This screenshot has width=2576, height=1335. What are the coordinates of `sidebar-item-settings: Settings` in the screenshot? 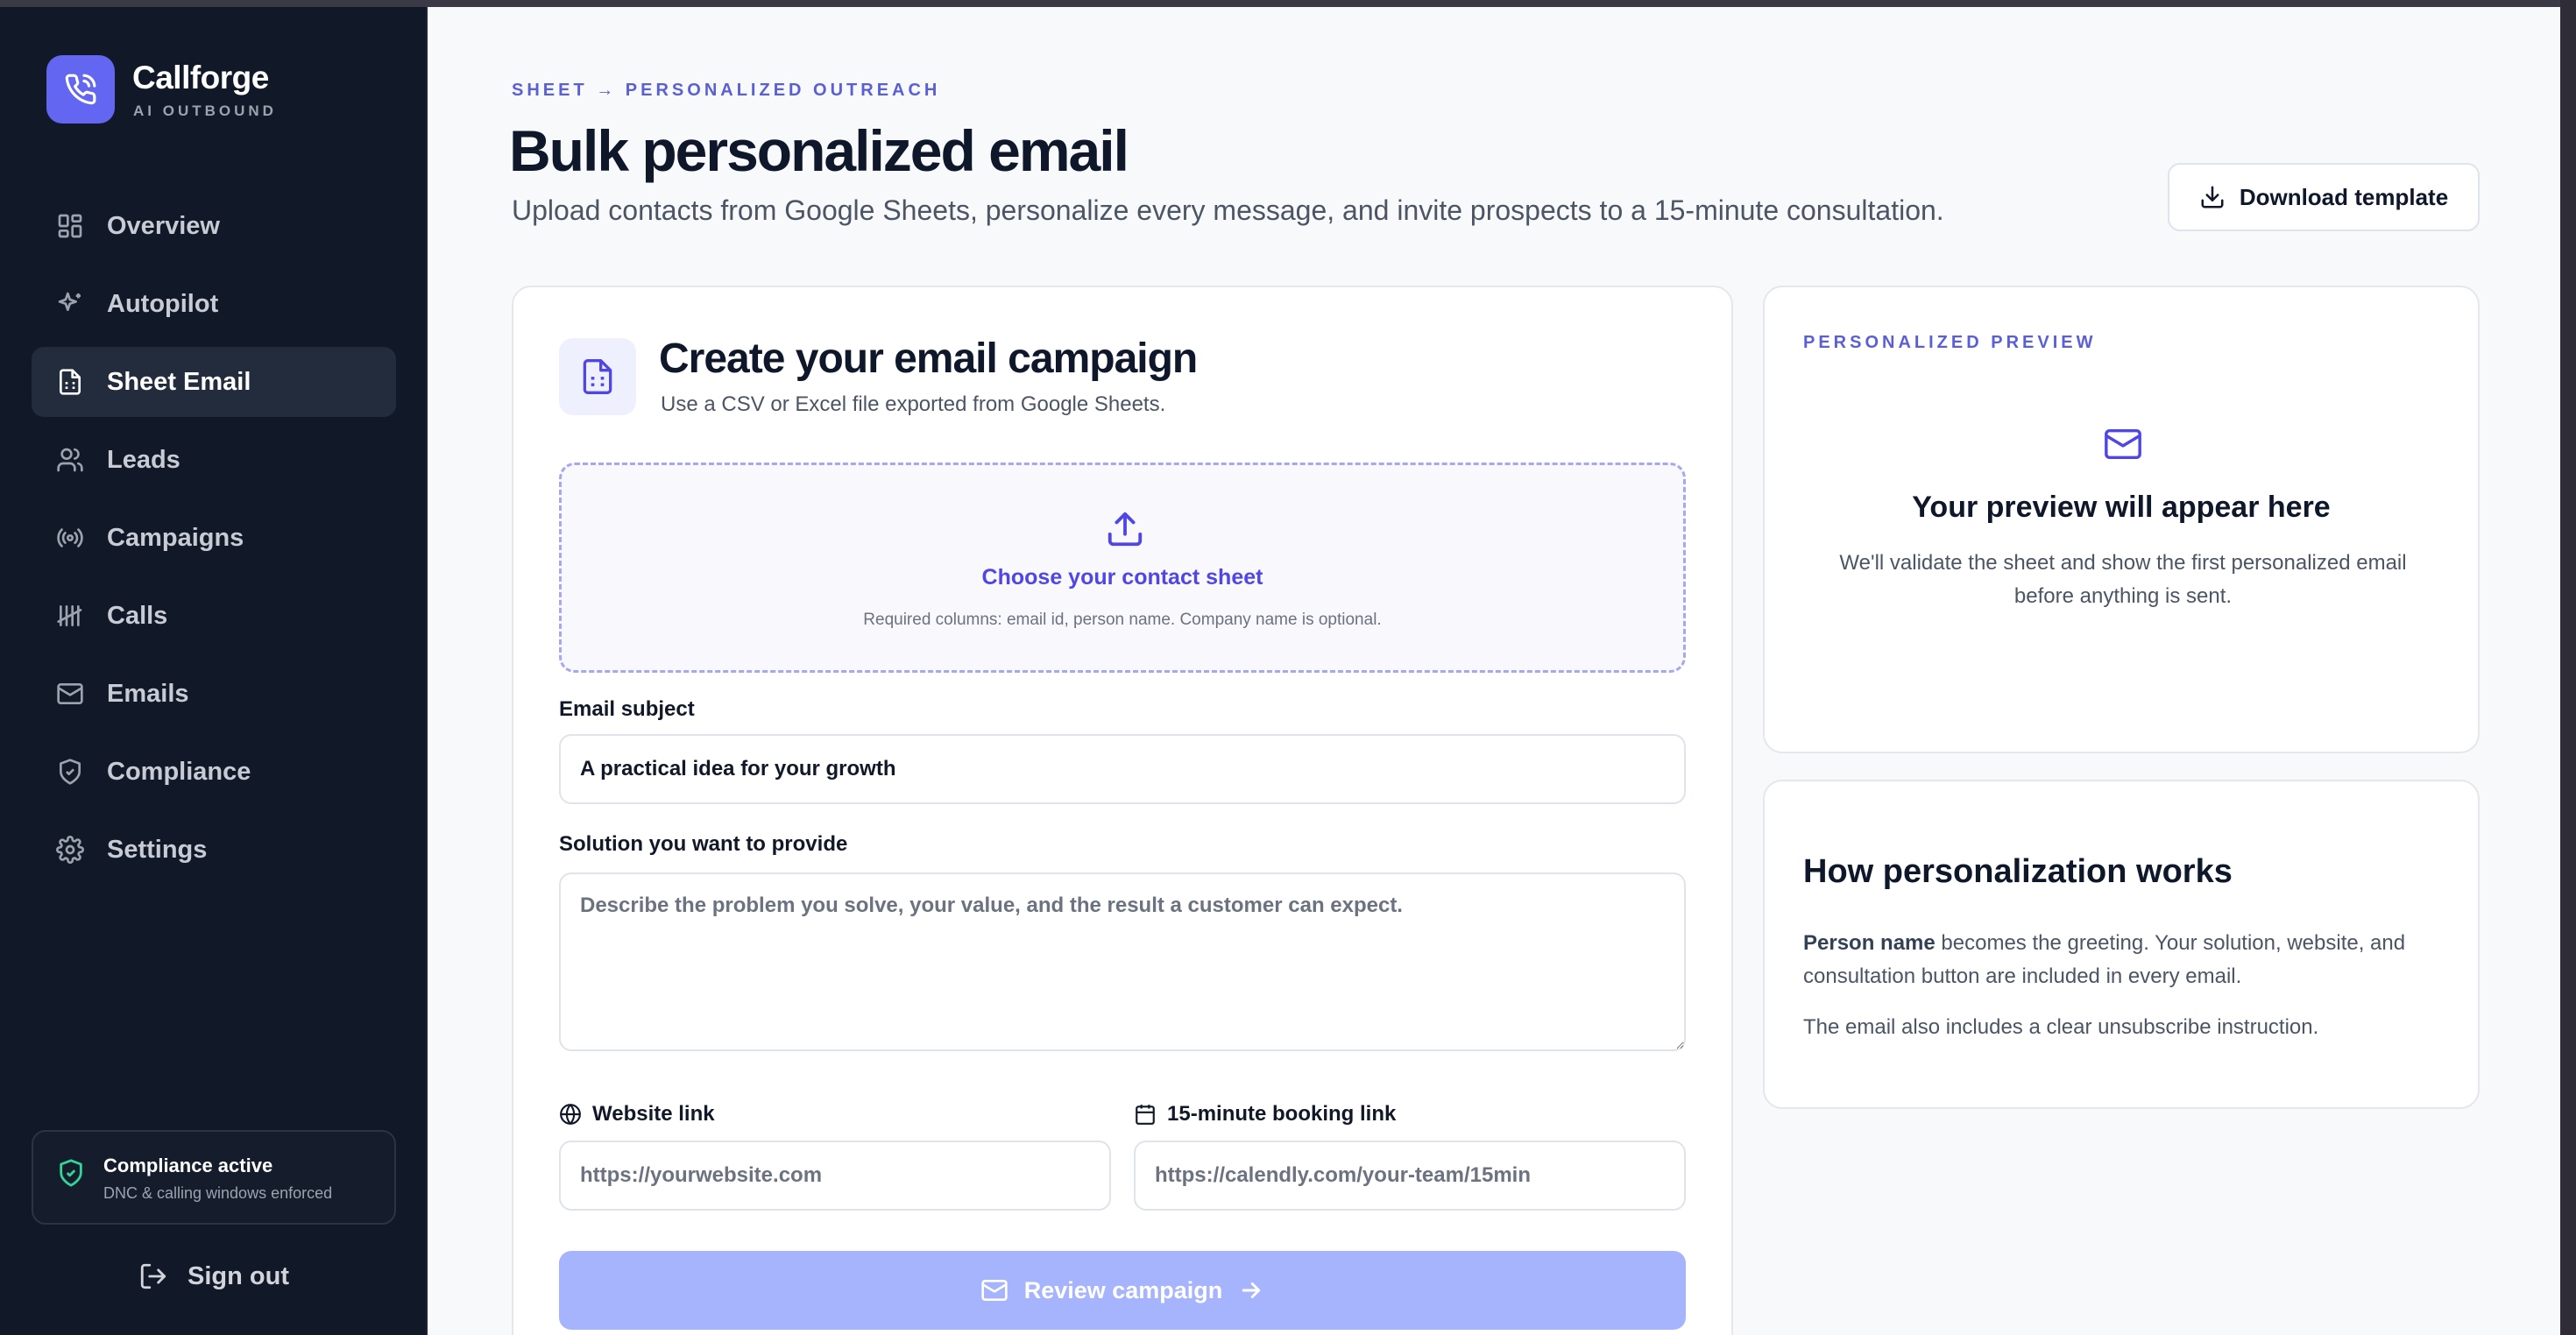 It's located at (214, 850).